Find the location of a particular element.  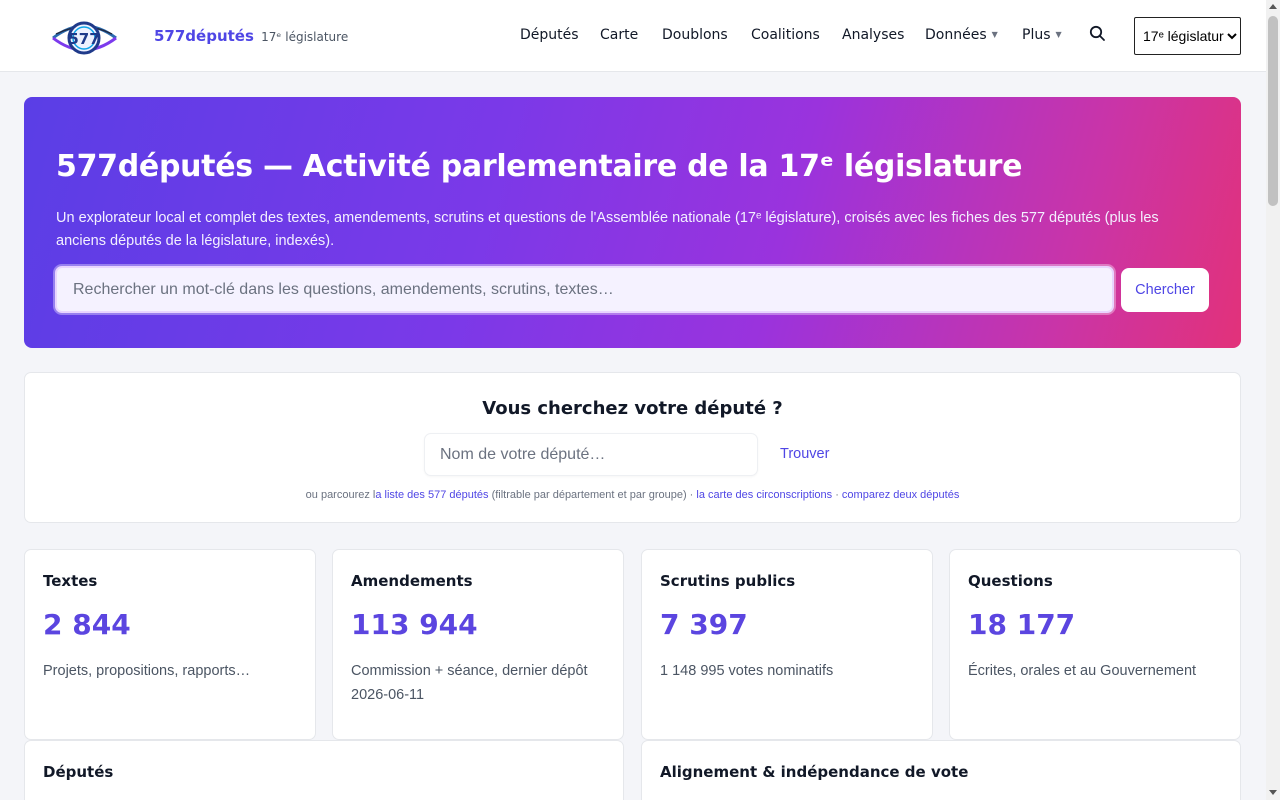

nav-analyses: Analyses is located at coordinates (873, 35).